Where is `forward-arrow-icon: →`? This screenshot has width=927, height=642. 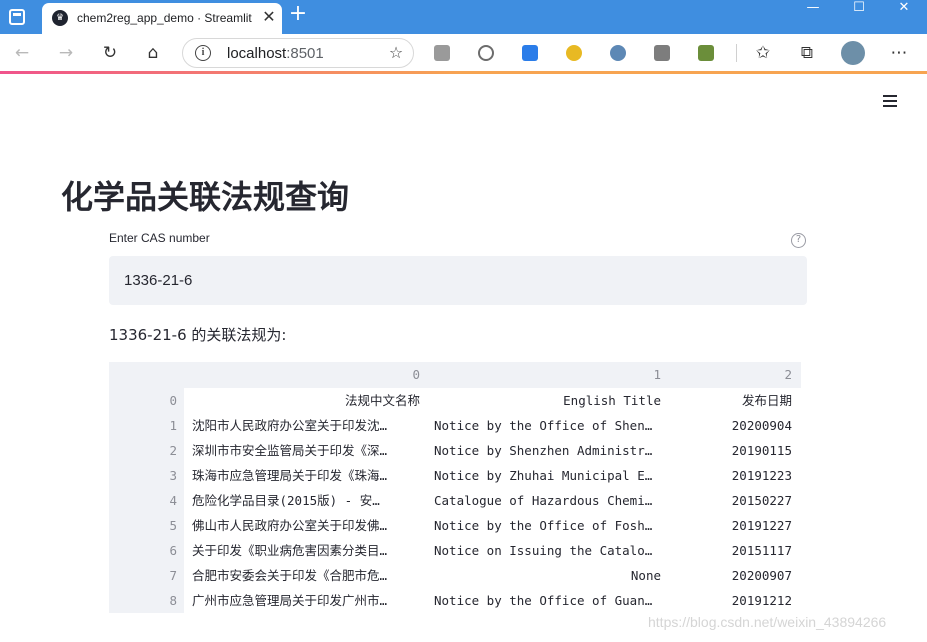
forward-arrow-icon: → is located at coordinates (66, 53).